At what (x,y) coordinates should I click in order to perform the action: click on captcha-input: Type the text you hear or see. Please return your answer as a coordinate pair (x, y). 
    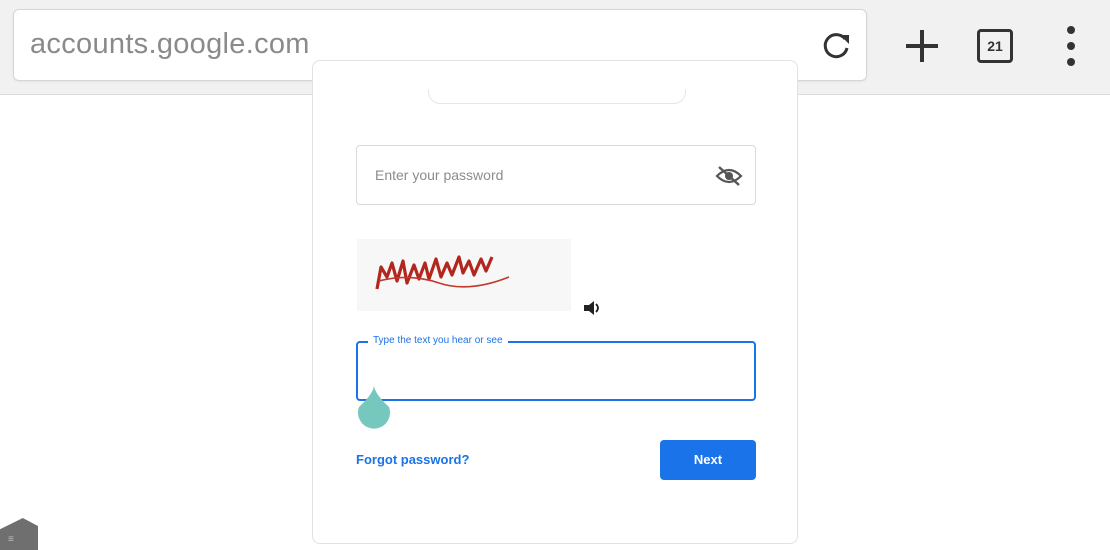
    Looking at the image, I should click on (556, 368).